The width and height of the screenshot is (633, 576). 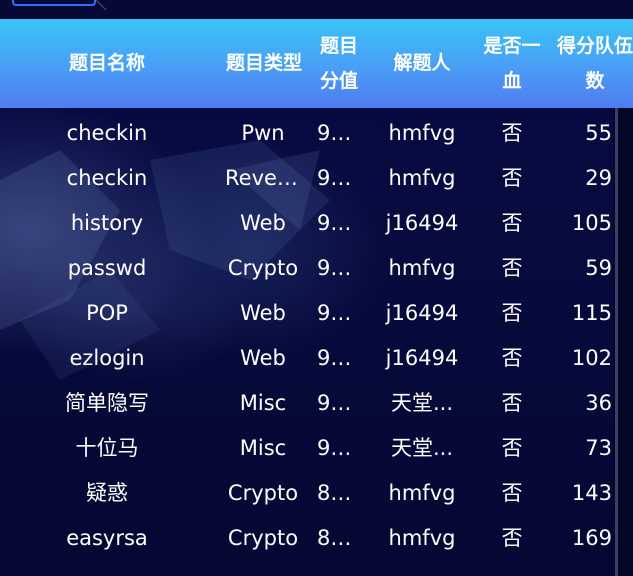 I want to click on header-challenge-name: 题目名称, so click(x=107, y=63).